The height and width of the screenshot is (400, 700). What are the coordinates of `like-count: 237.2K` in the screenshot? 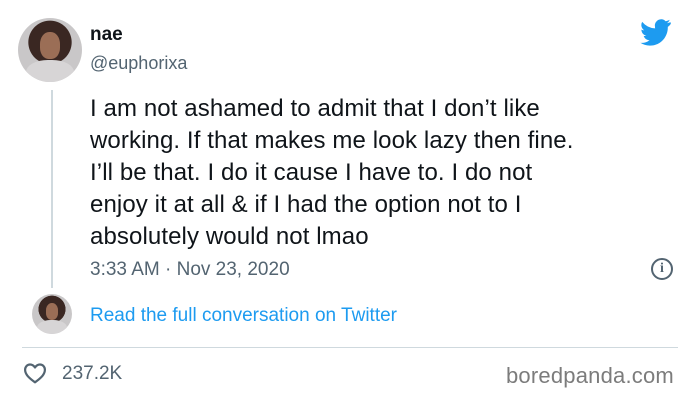 It's located at (92, 374).